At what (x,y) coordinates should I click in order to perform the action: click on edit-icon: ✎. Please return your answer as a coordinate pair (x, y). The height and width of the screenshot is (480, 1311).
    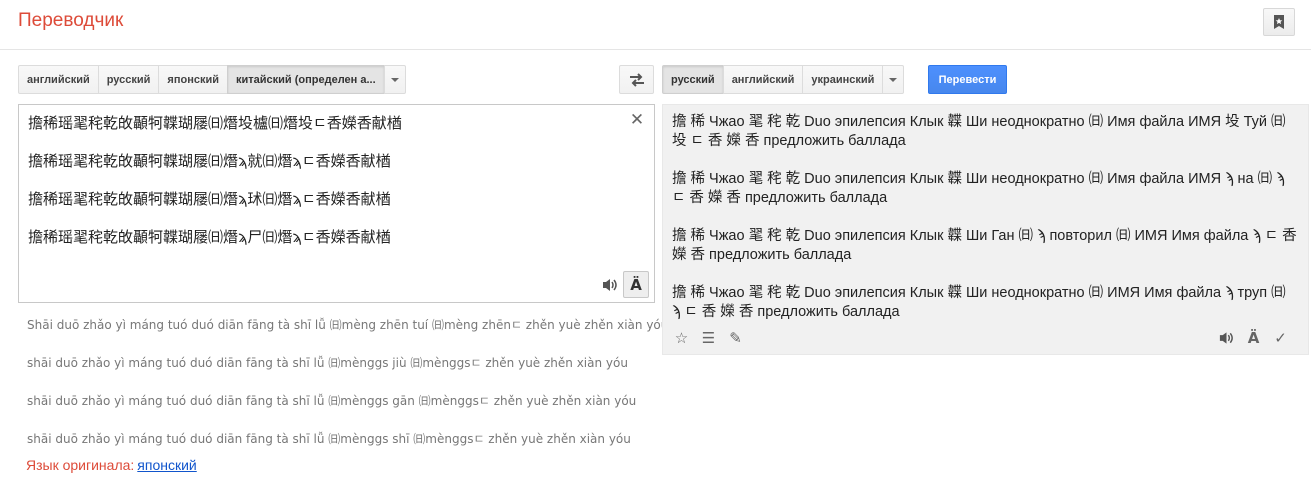
    Looking at the image, I should click on (735, 338).